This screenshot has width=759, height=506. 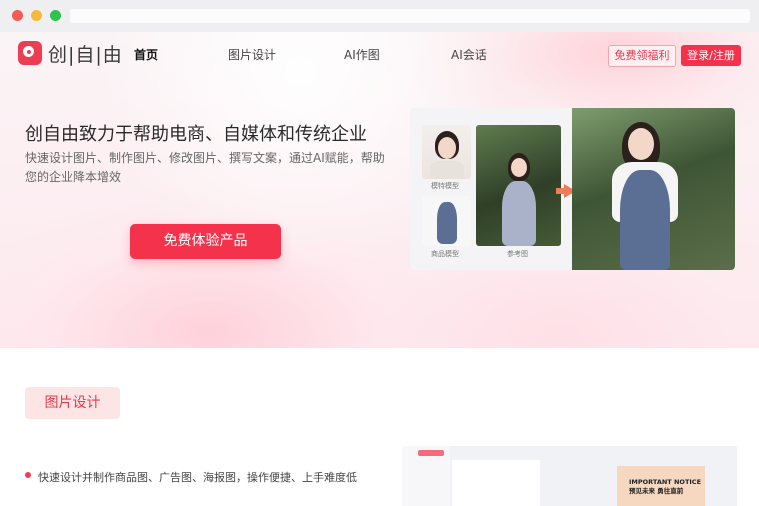 What do you see at coordinates (517, 254) in the screenshot?
I see `reference-caption: 参考图` at bounding box center [517, 254].